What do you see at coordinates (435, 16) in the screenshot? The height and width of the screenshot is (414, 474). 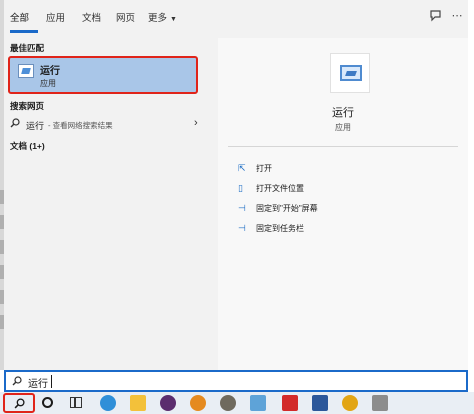 I see `feedback-icon` at bounding box center [435, 16].